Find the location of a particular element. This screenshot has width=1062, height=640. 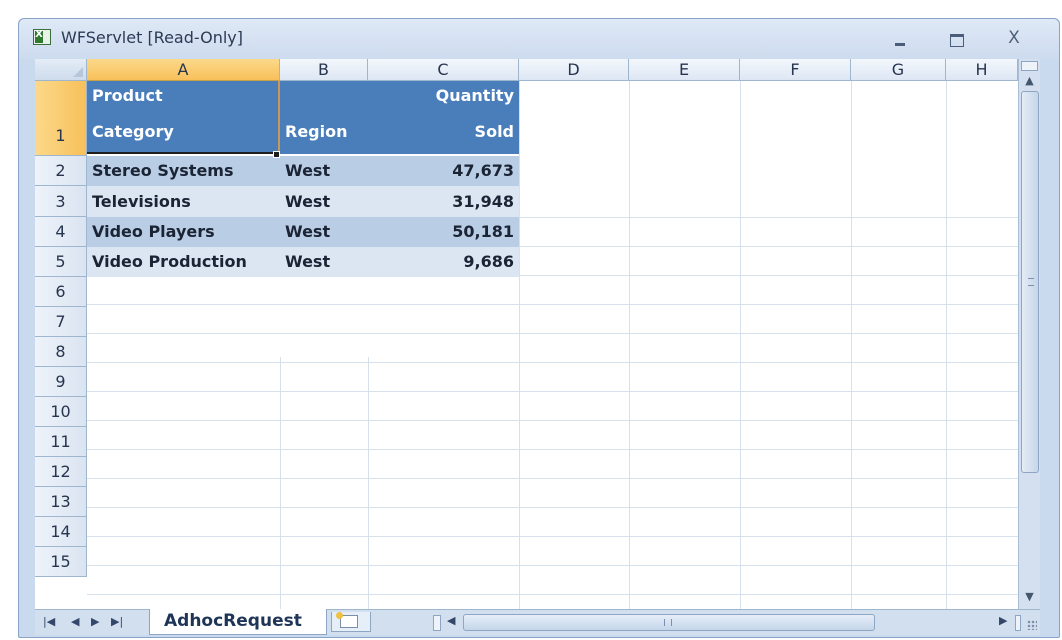

row-header-6: 6 is located at coordinates (61, 292).